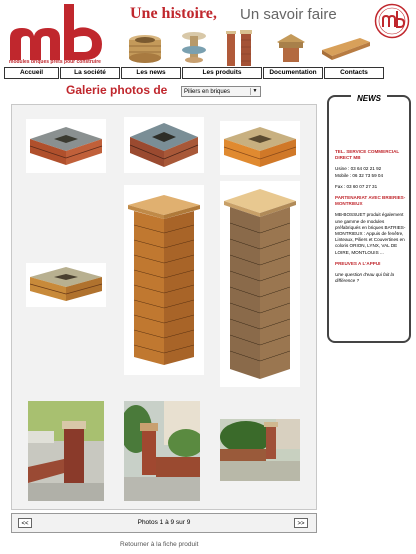  I want to click on tagline-sub: Un savoir faire, so click(288, 14).